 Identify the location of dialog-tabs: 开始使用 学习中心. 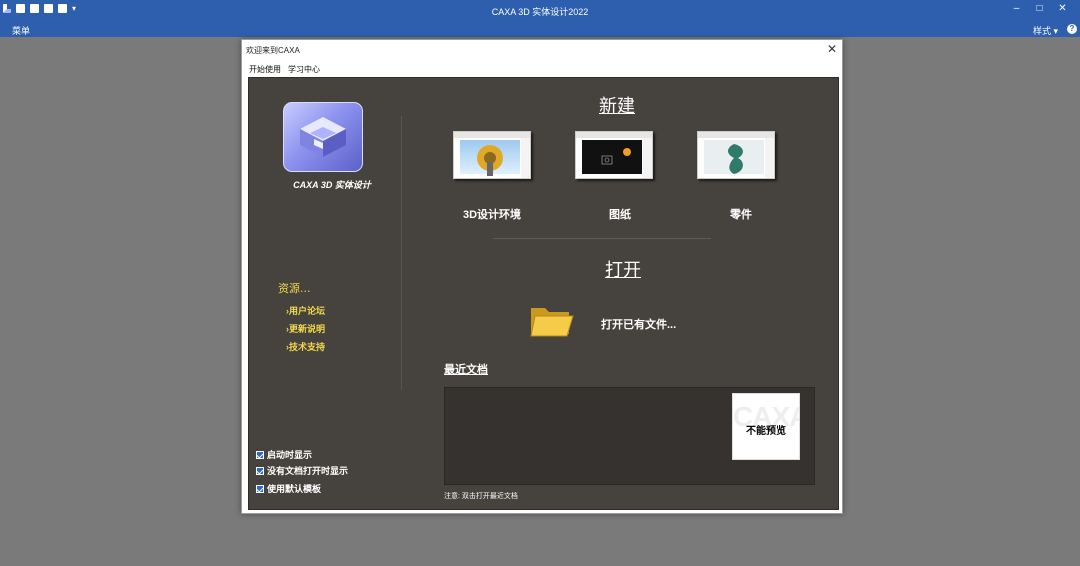
(284, 69).